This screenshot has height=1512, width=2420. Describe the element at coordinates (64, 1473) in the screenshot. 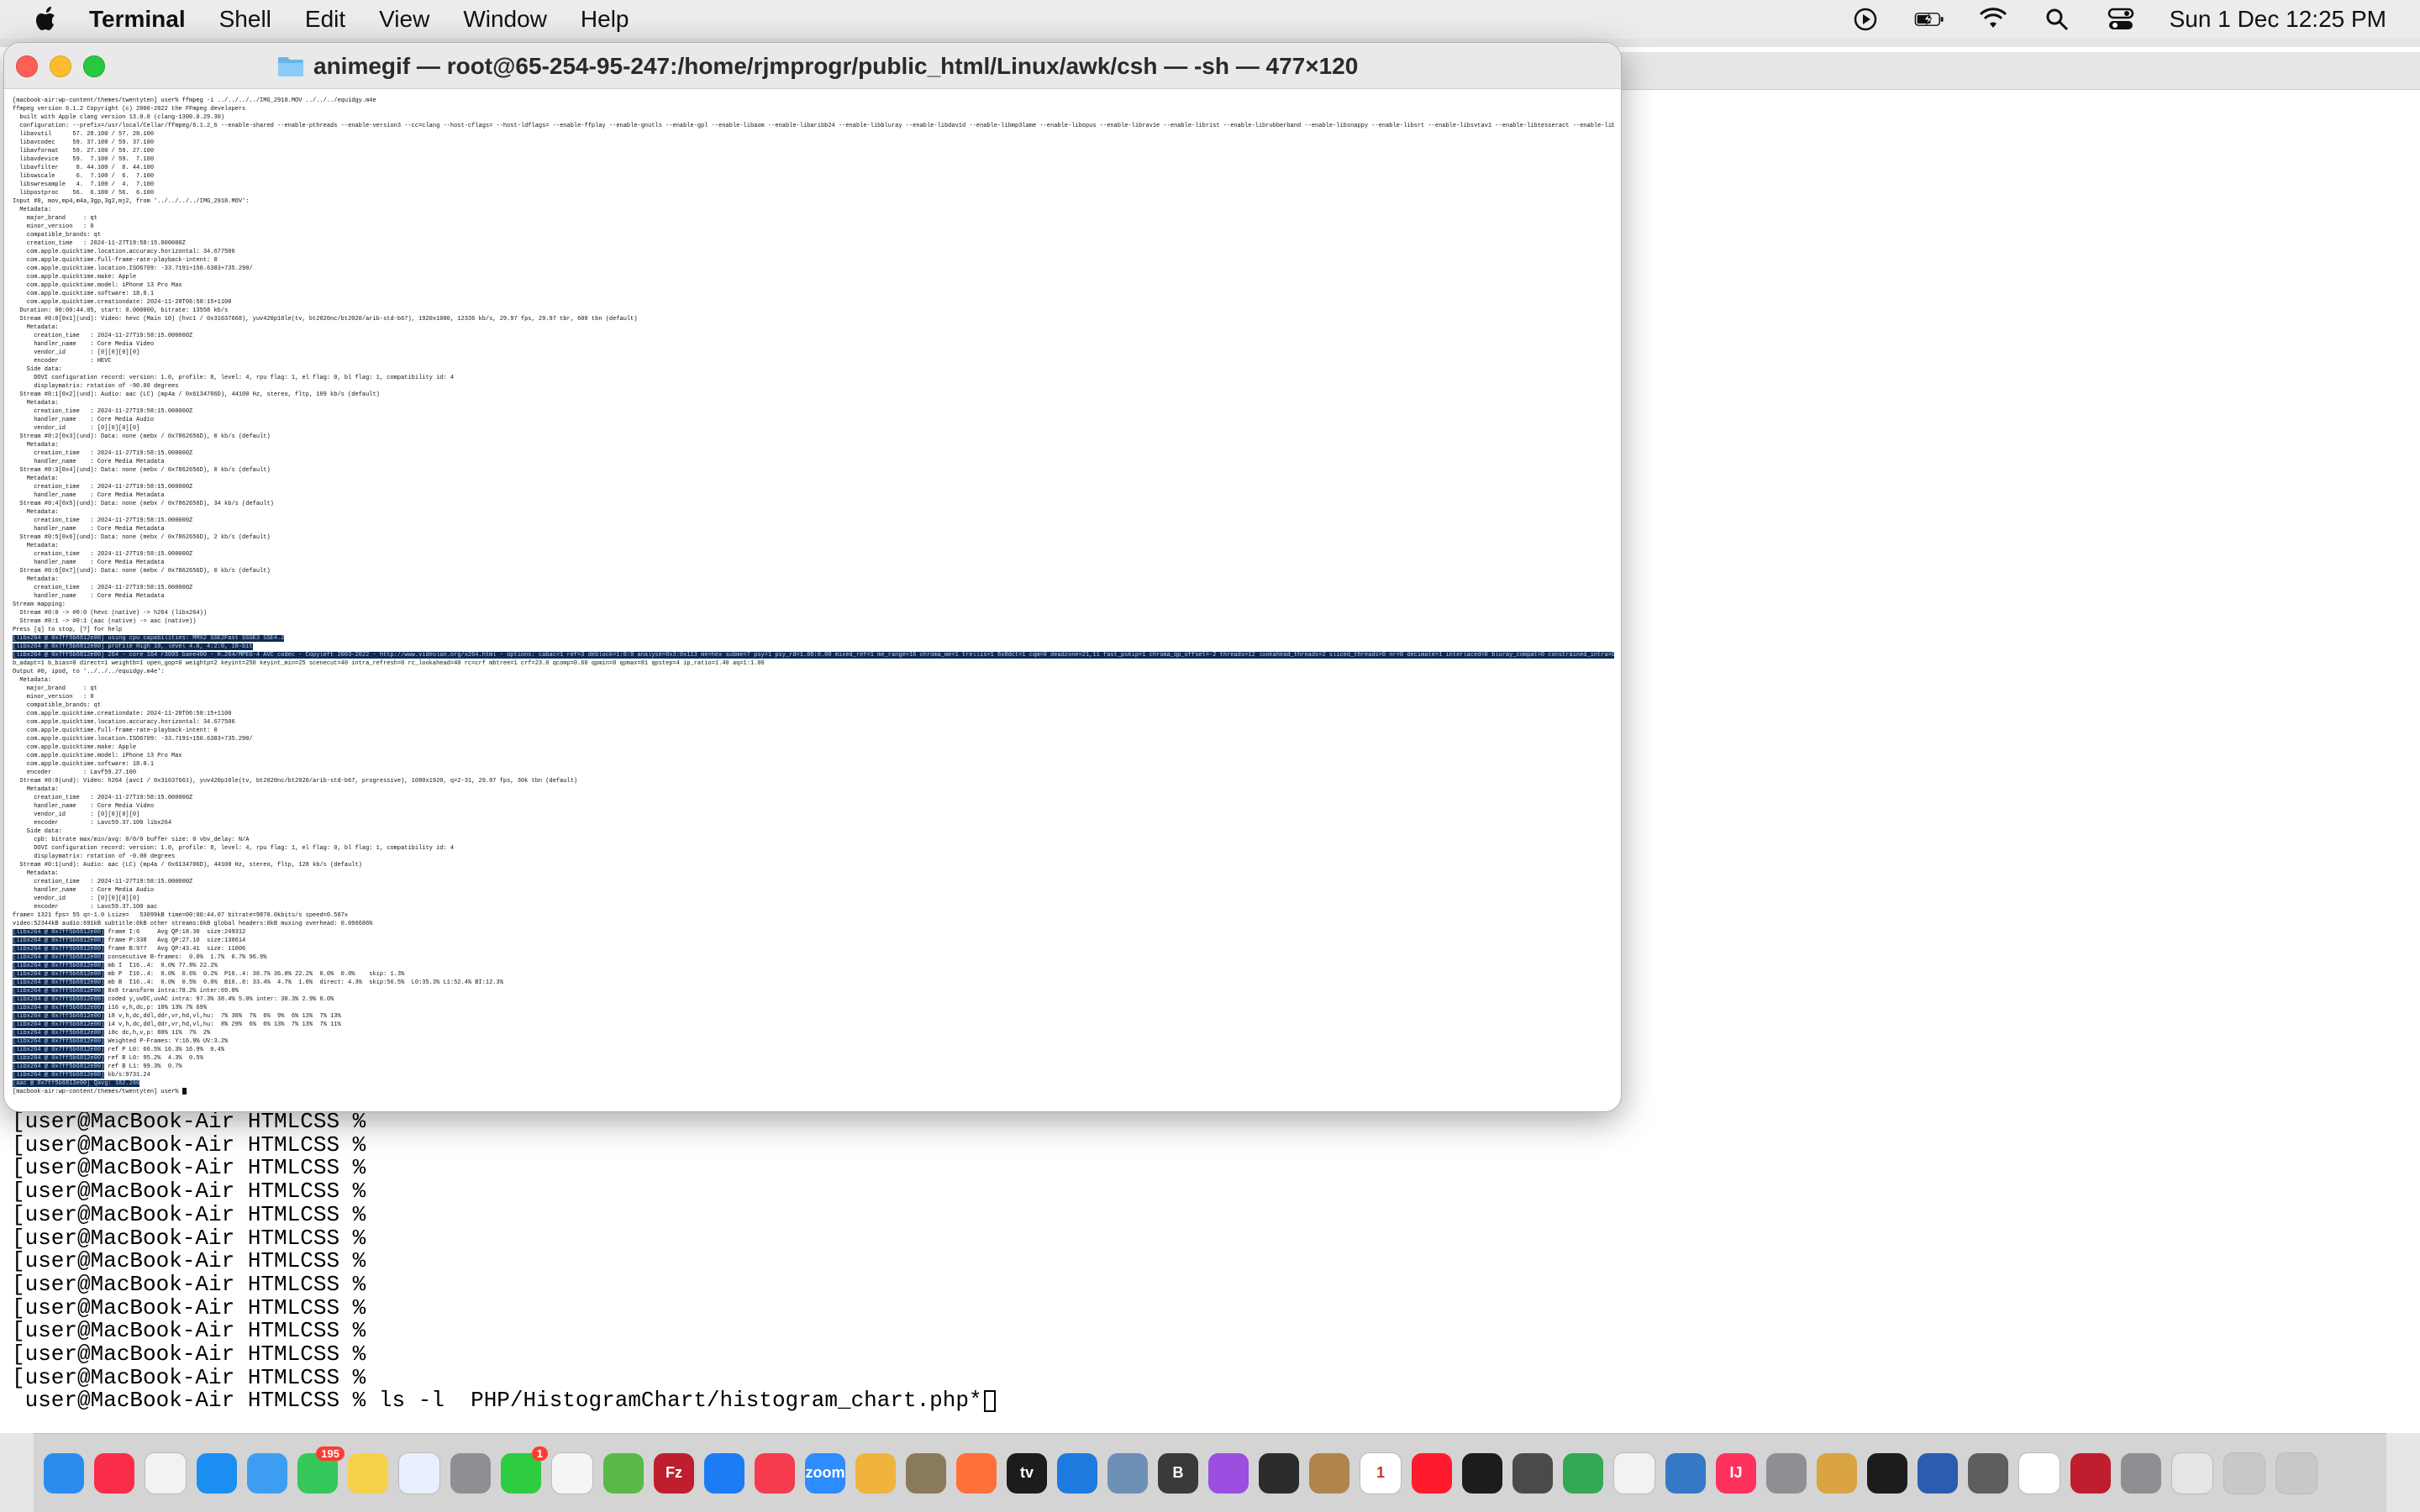

I see `finder-icon` at that location.